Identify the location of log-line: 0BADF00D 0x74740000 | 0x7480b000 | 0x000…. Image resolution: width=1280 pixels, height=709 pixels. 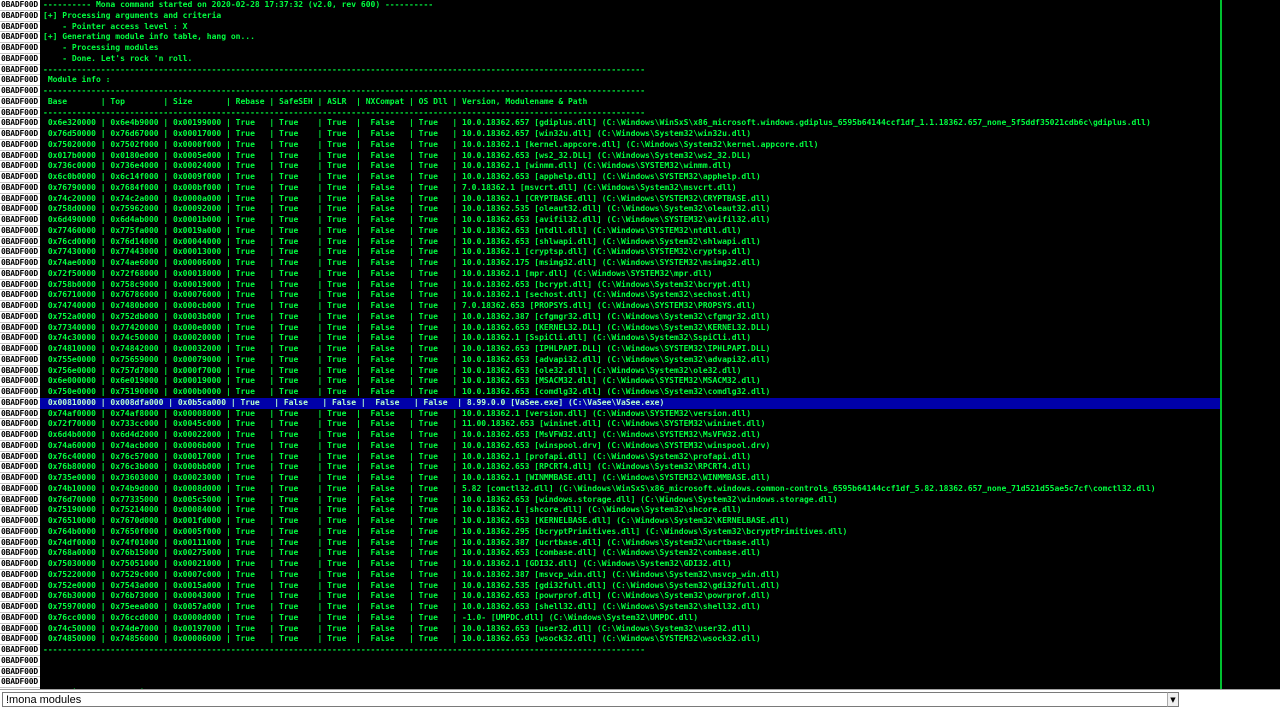
(610, 306).